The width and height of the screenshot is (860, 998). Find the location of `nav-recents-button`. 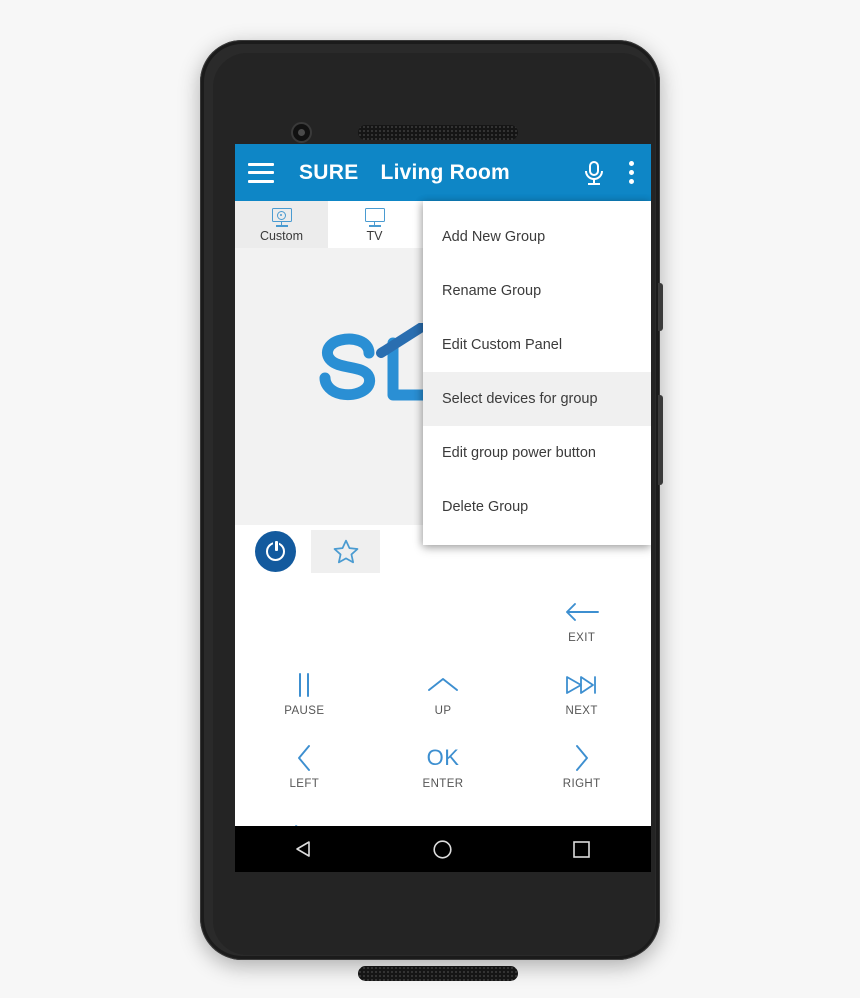

nav-recents-button is located at coordinates (582, 849).